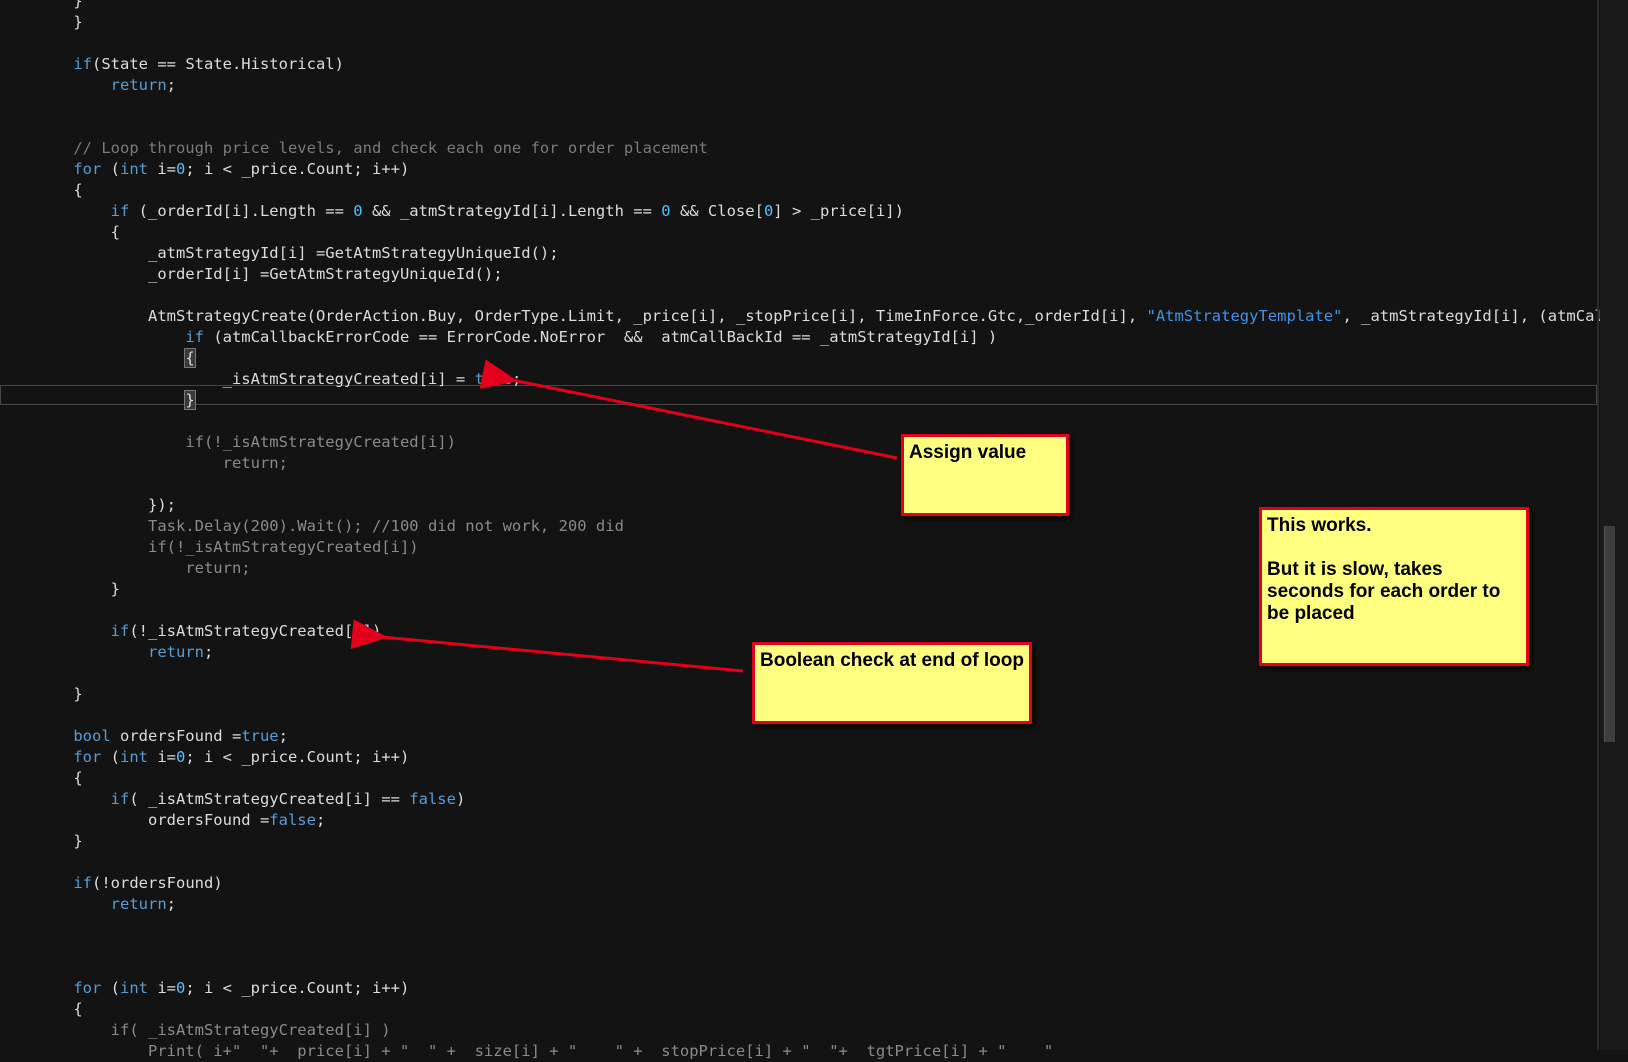 Image resolution: width=1628 pixels, height=1062 pixels. What do you see at coordinates (717, 211) in the screenshot?
I see `code-token: && Close[` at bounding box center [717, 211].